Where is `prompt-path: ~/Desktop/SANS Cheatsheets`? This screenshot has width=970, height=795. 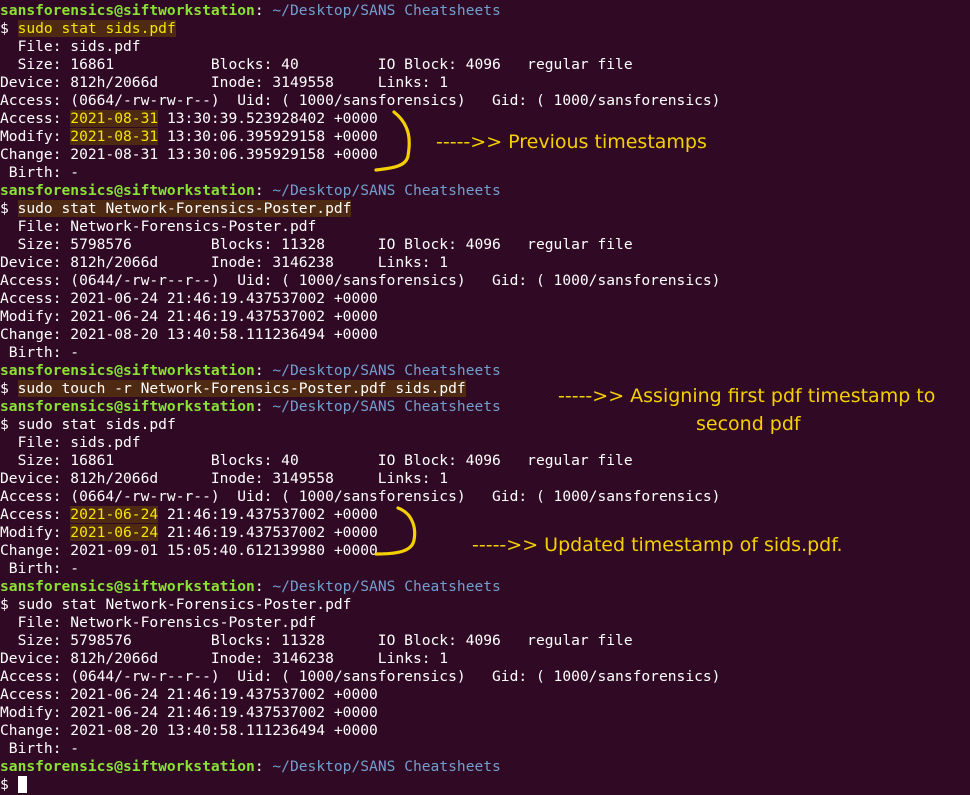
prompt-path: ~/Desktop/SANS Cheatsheets is located at coordinates (382, 10).